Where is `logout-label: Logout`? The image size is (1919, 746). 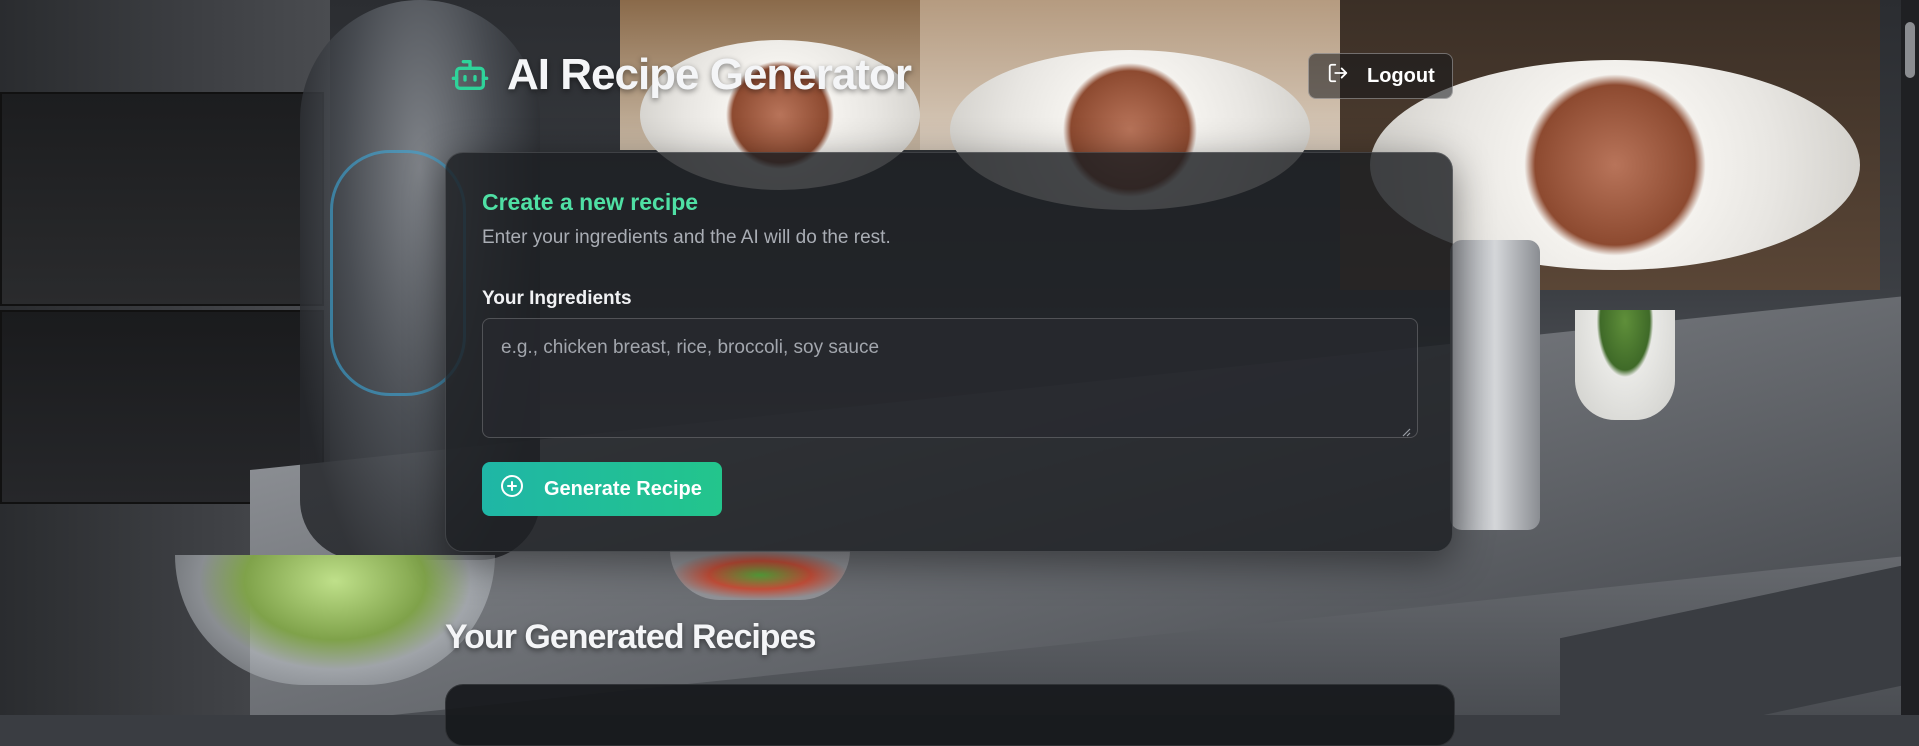 logout-label: Logout is located at coordinates (1401, 75).